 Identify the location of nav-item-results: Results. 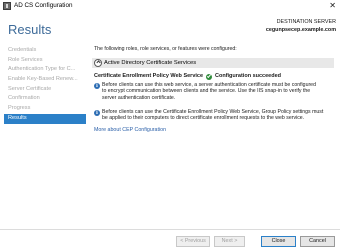
(45, 118).